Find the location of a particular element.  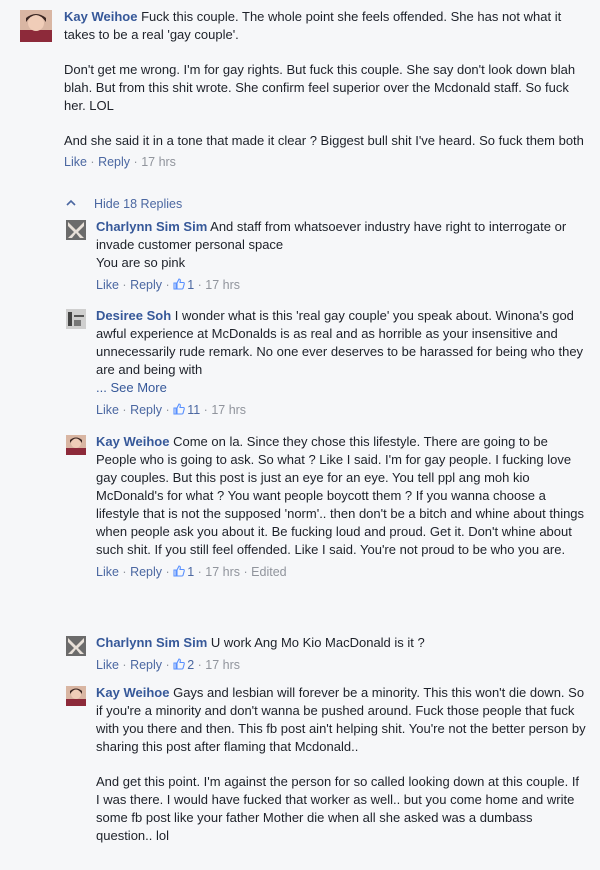

reply-actions: Like · Reply · 1 · 17 hrs is located at coordinates (168, 284).